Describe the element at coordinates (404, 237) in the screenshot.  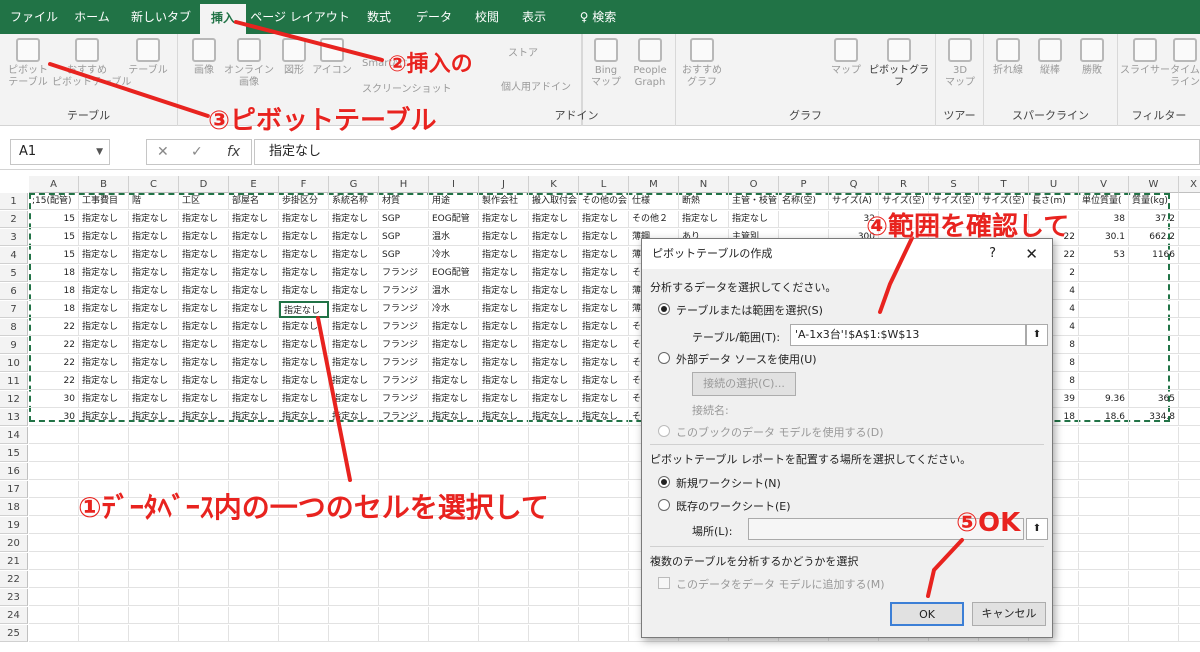
I see `cell: SGP` at that location.